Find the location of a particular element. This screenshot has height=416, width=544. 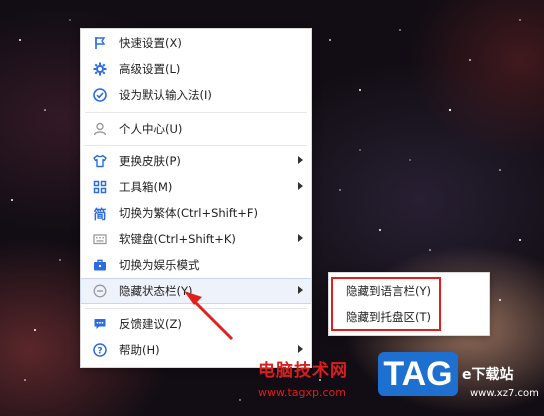

tag-logo: TAG is located at coordinates (418, 374).